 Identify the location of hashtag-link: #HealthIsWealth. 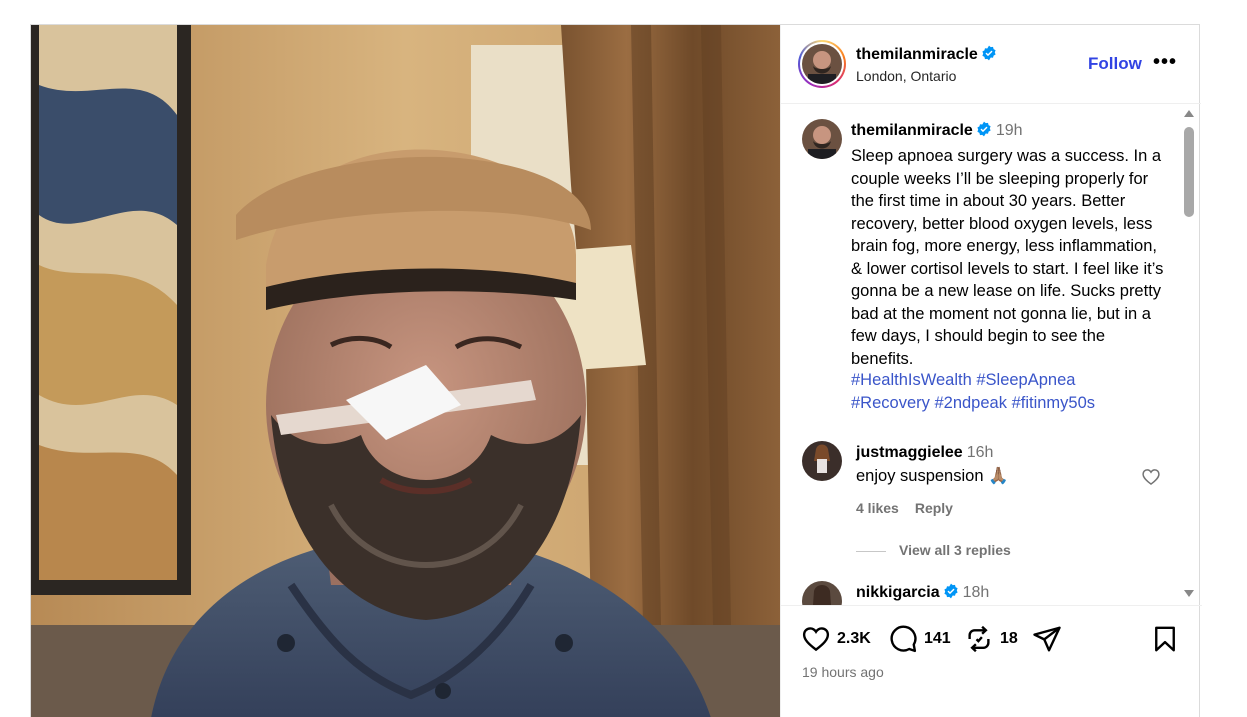
(911, 380).